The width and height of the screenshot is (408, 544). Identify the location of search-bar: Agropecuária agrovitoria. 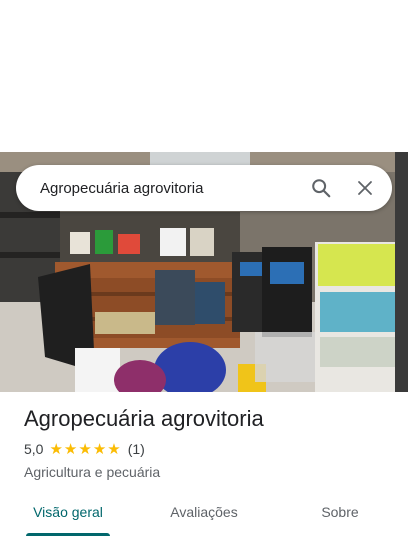
(204, 188).